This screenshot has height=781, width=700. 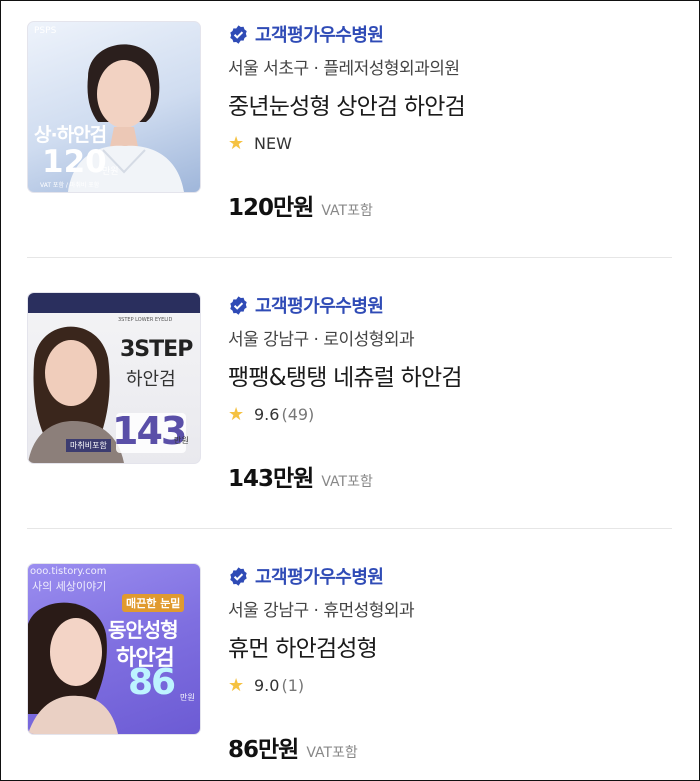 What do you see at coordinates (271, 479) in the screenshot?
I see `price: 143만원` at bounding box center [271, 479].